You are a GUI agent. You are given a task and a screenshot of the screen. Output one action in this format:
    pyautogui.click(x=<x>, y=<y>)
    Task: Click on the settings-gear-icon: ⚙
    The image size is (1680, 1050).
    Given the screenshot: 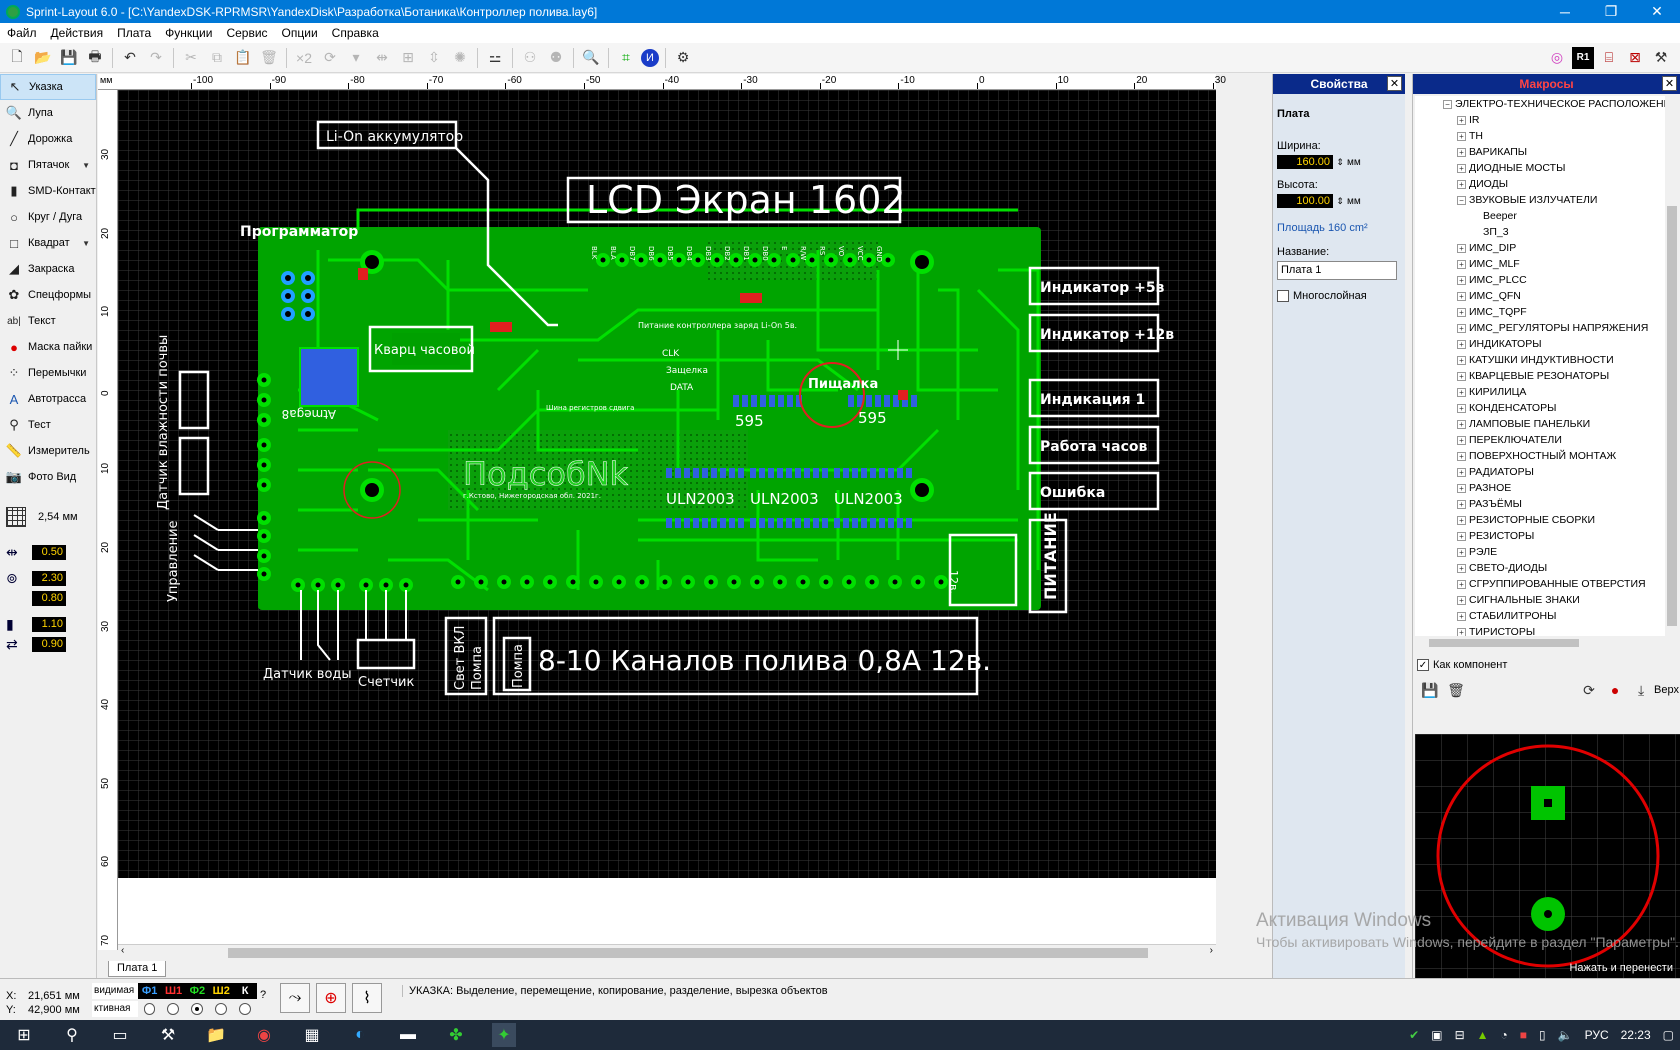 What is the action you would take?
    pyautogui.click(x=683, y=58)
    